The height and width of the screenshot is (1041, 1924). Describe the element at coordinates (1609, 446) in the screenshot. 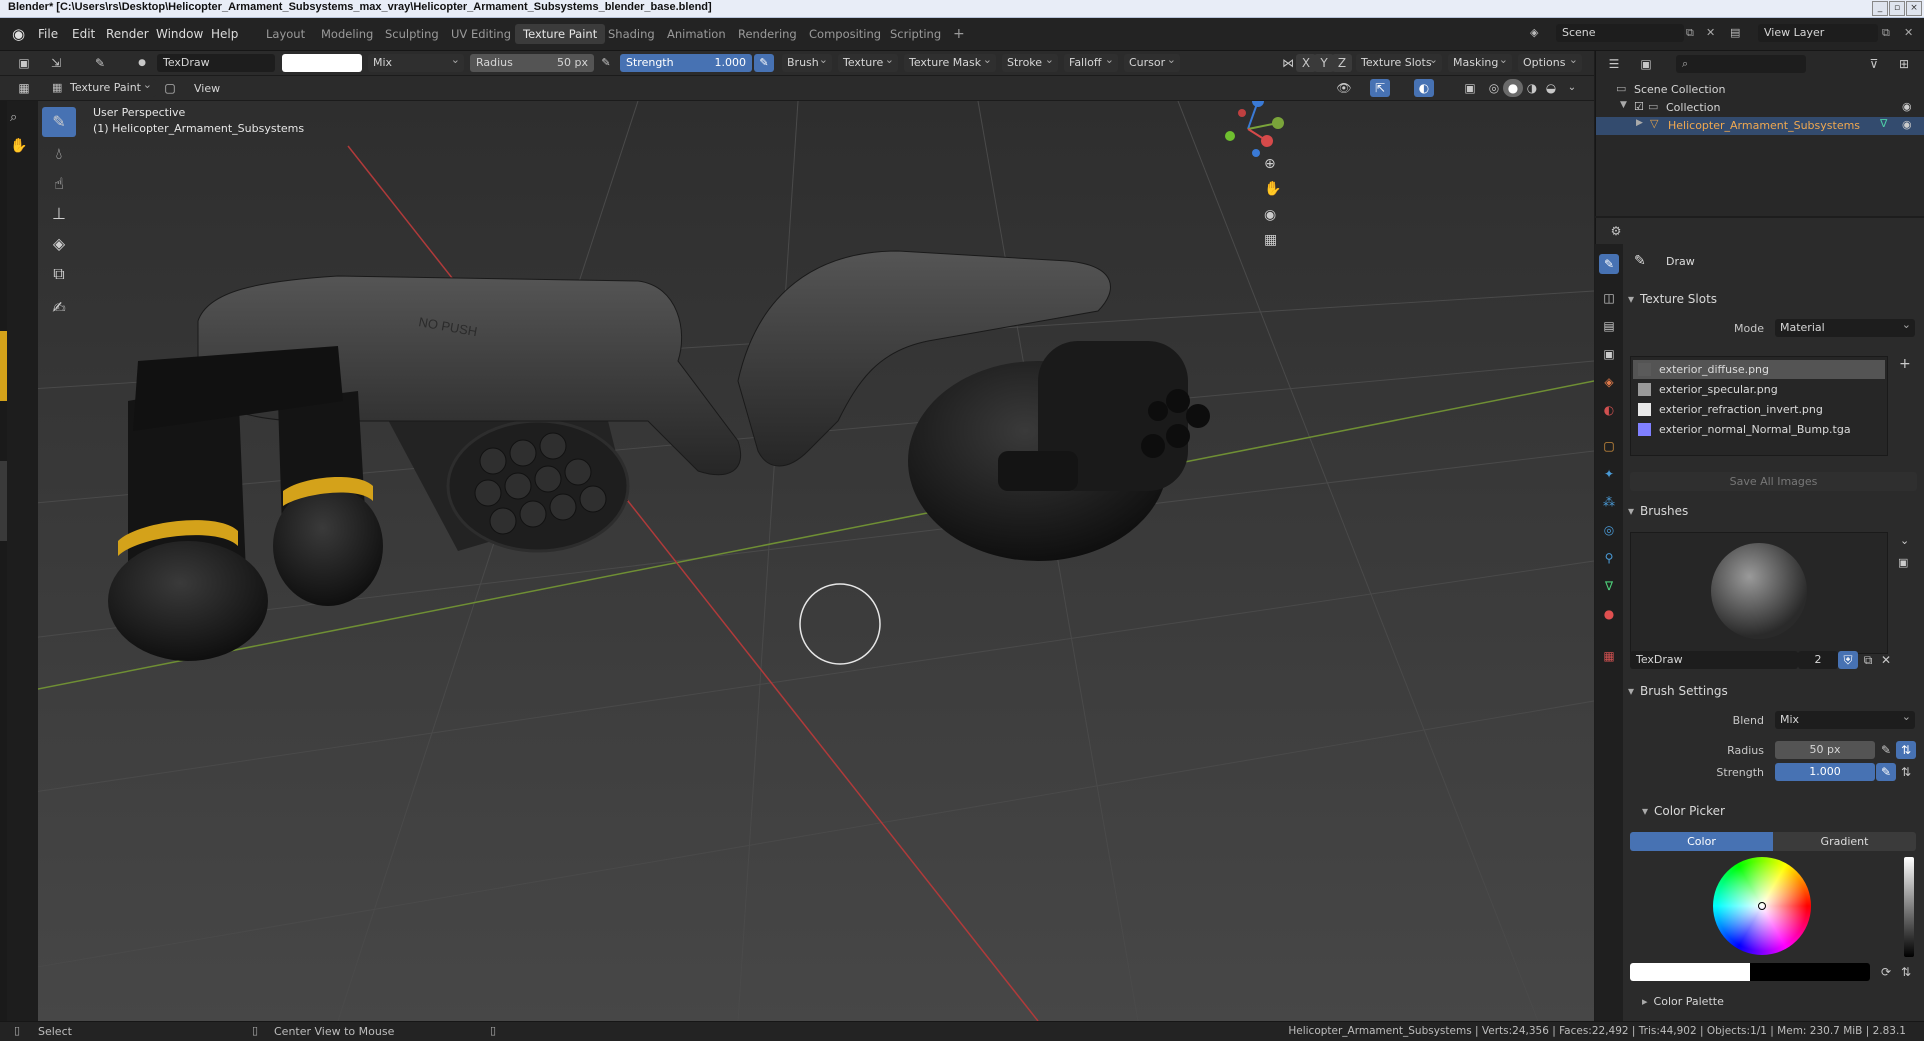

I see `object-tab-icon: ▢` at that location.